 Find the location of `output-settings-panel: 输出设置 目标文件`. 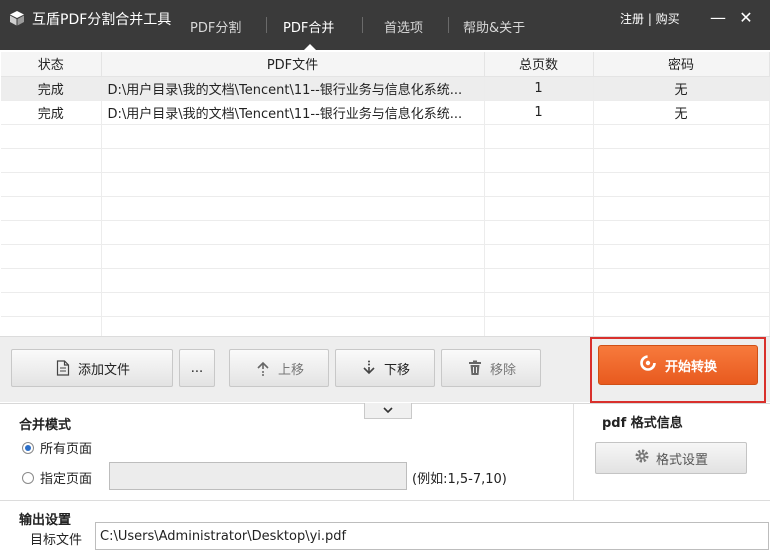

output-settings-panel: 输出设置 目标文件 is located at coordinates (385, 530).